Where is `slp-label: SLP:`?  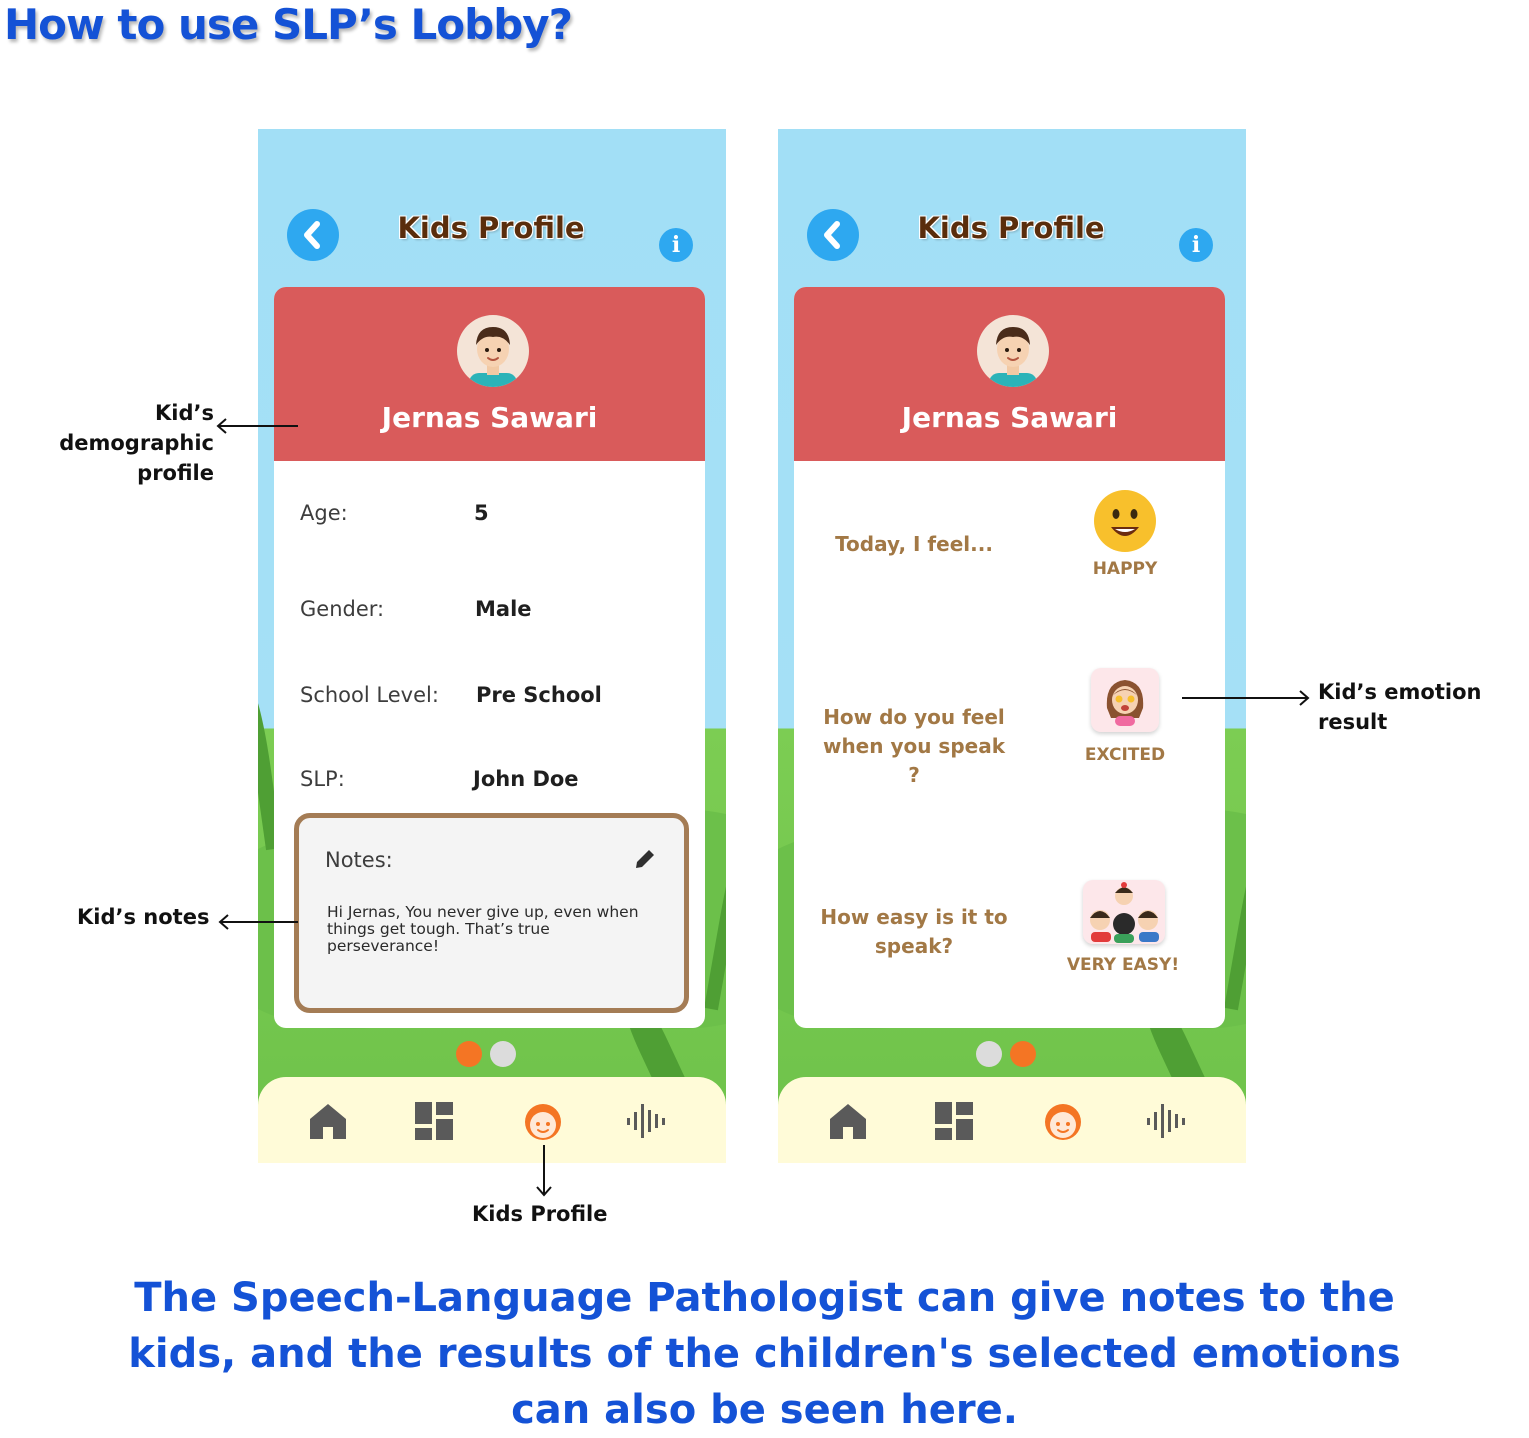
slp-label: SLP: is located at coordinates (322, 779).